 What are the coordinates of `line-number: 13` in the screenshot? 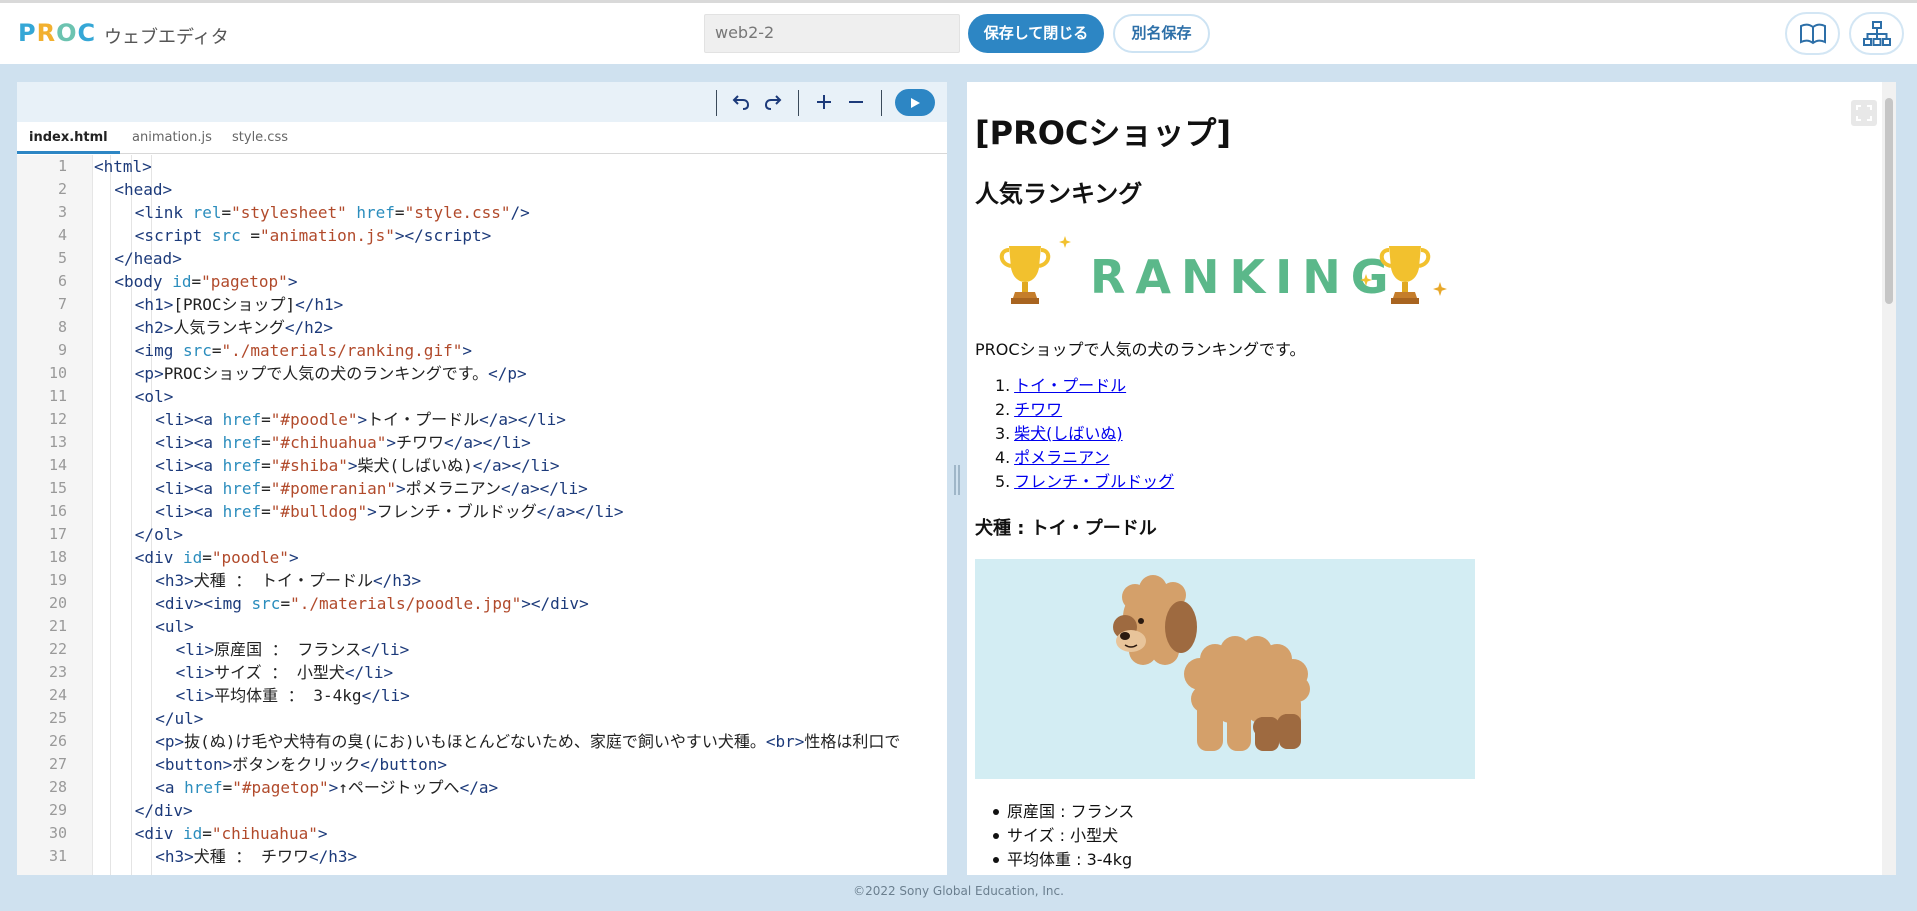 It's located at (57, 442).